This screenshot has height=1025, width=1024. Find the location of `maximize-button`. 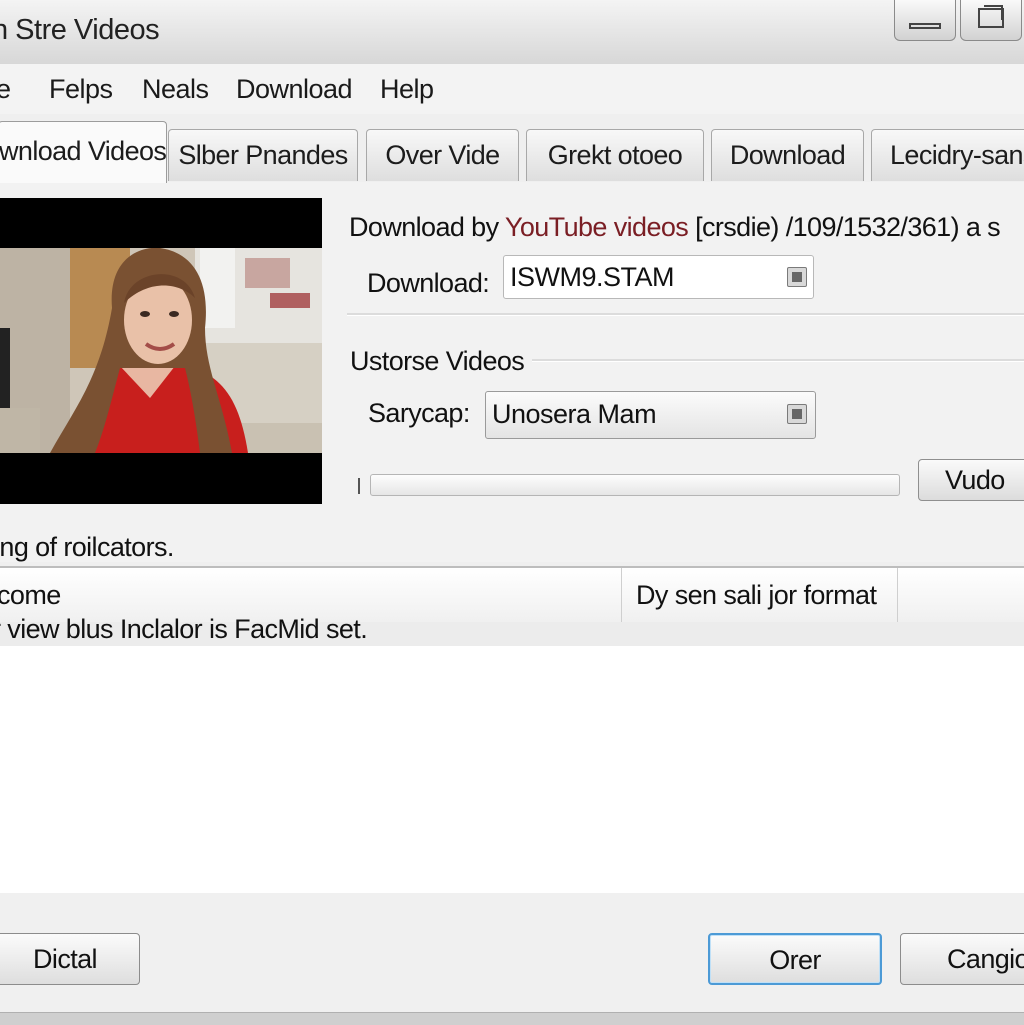

maximize-button is located at coordinates (991, 20).